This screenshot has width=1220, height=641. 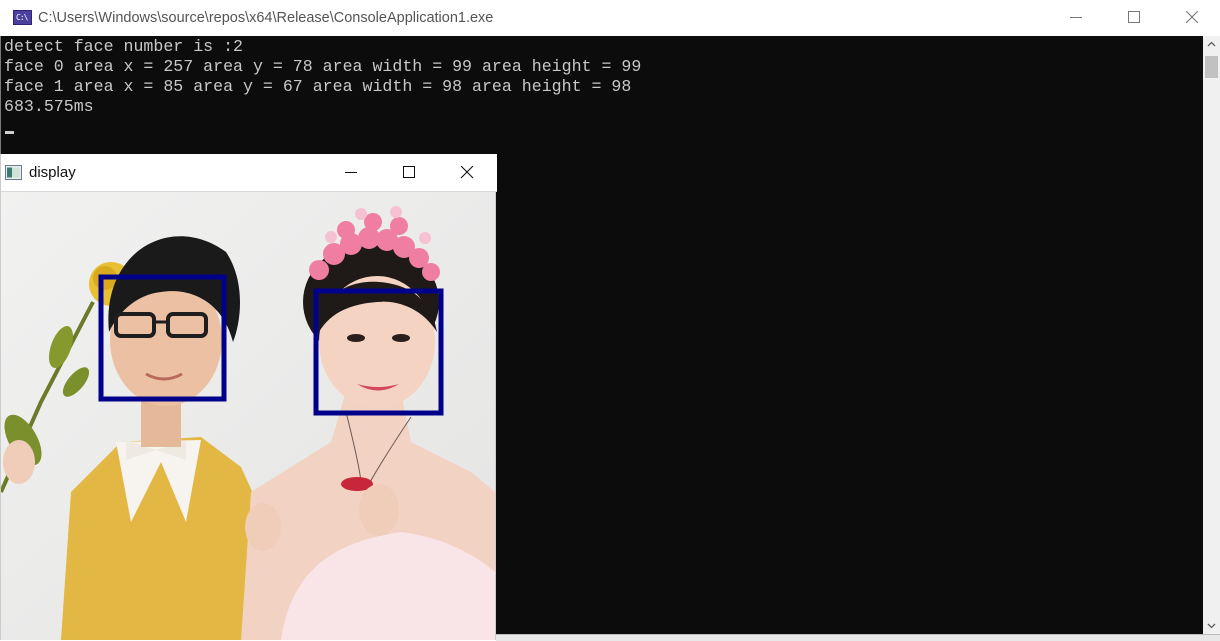 What do you see at coordinates (13, 172) in the screenshot?
I see `window-app-icon` at bounding box center [13, 172].